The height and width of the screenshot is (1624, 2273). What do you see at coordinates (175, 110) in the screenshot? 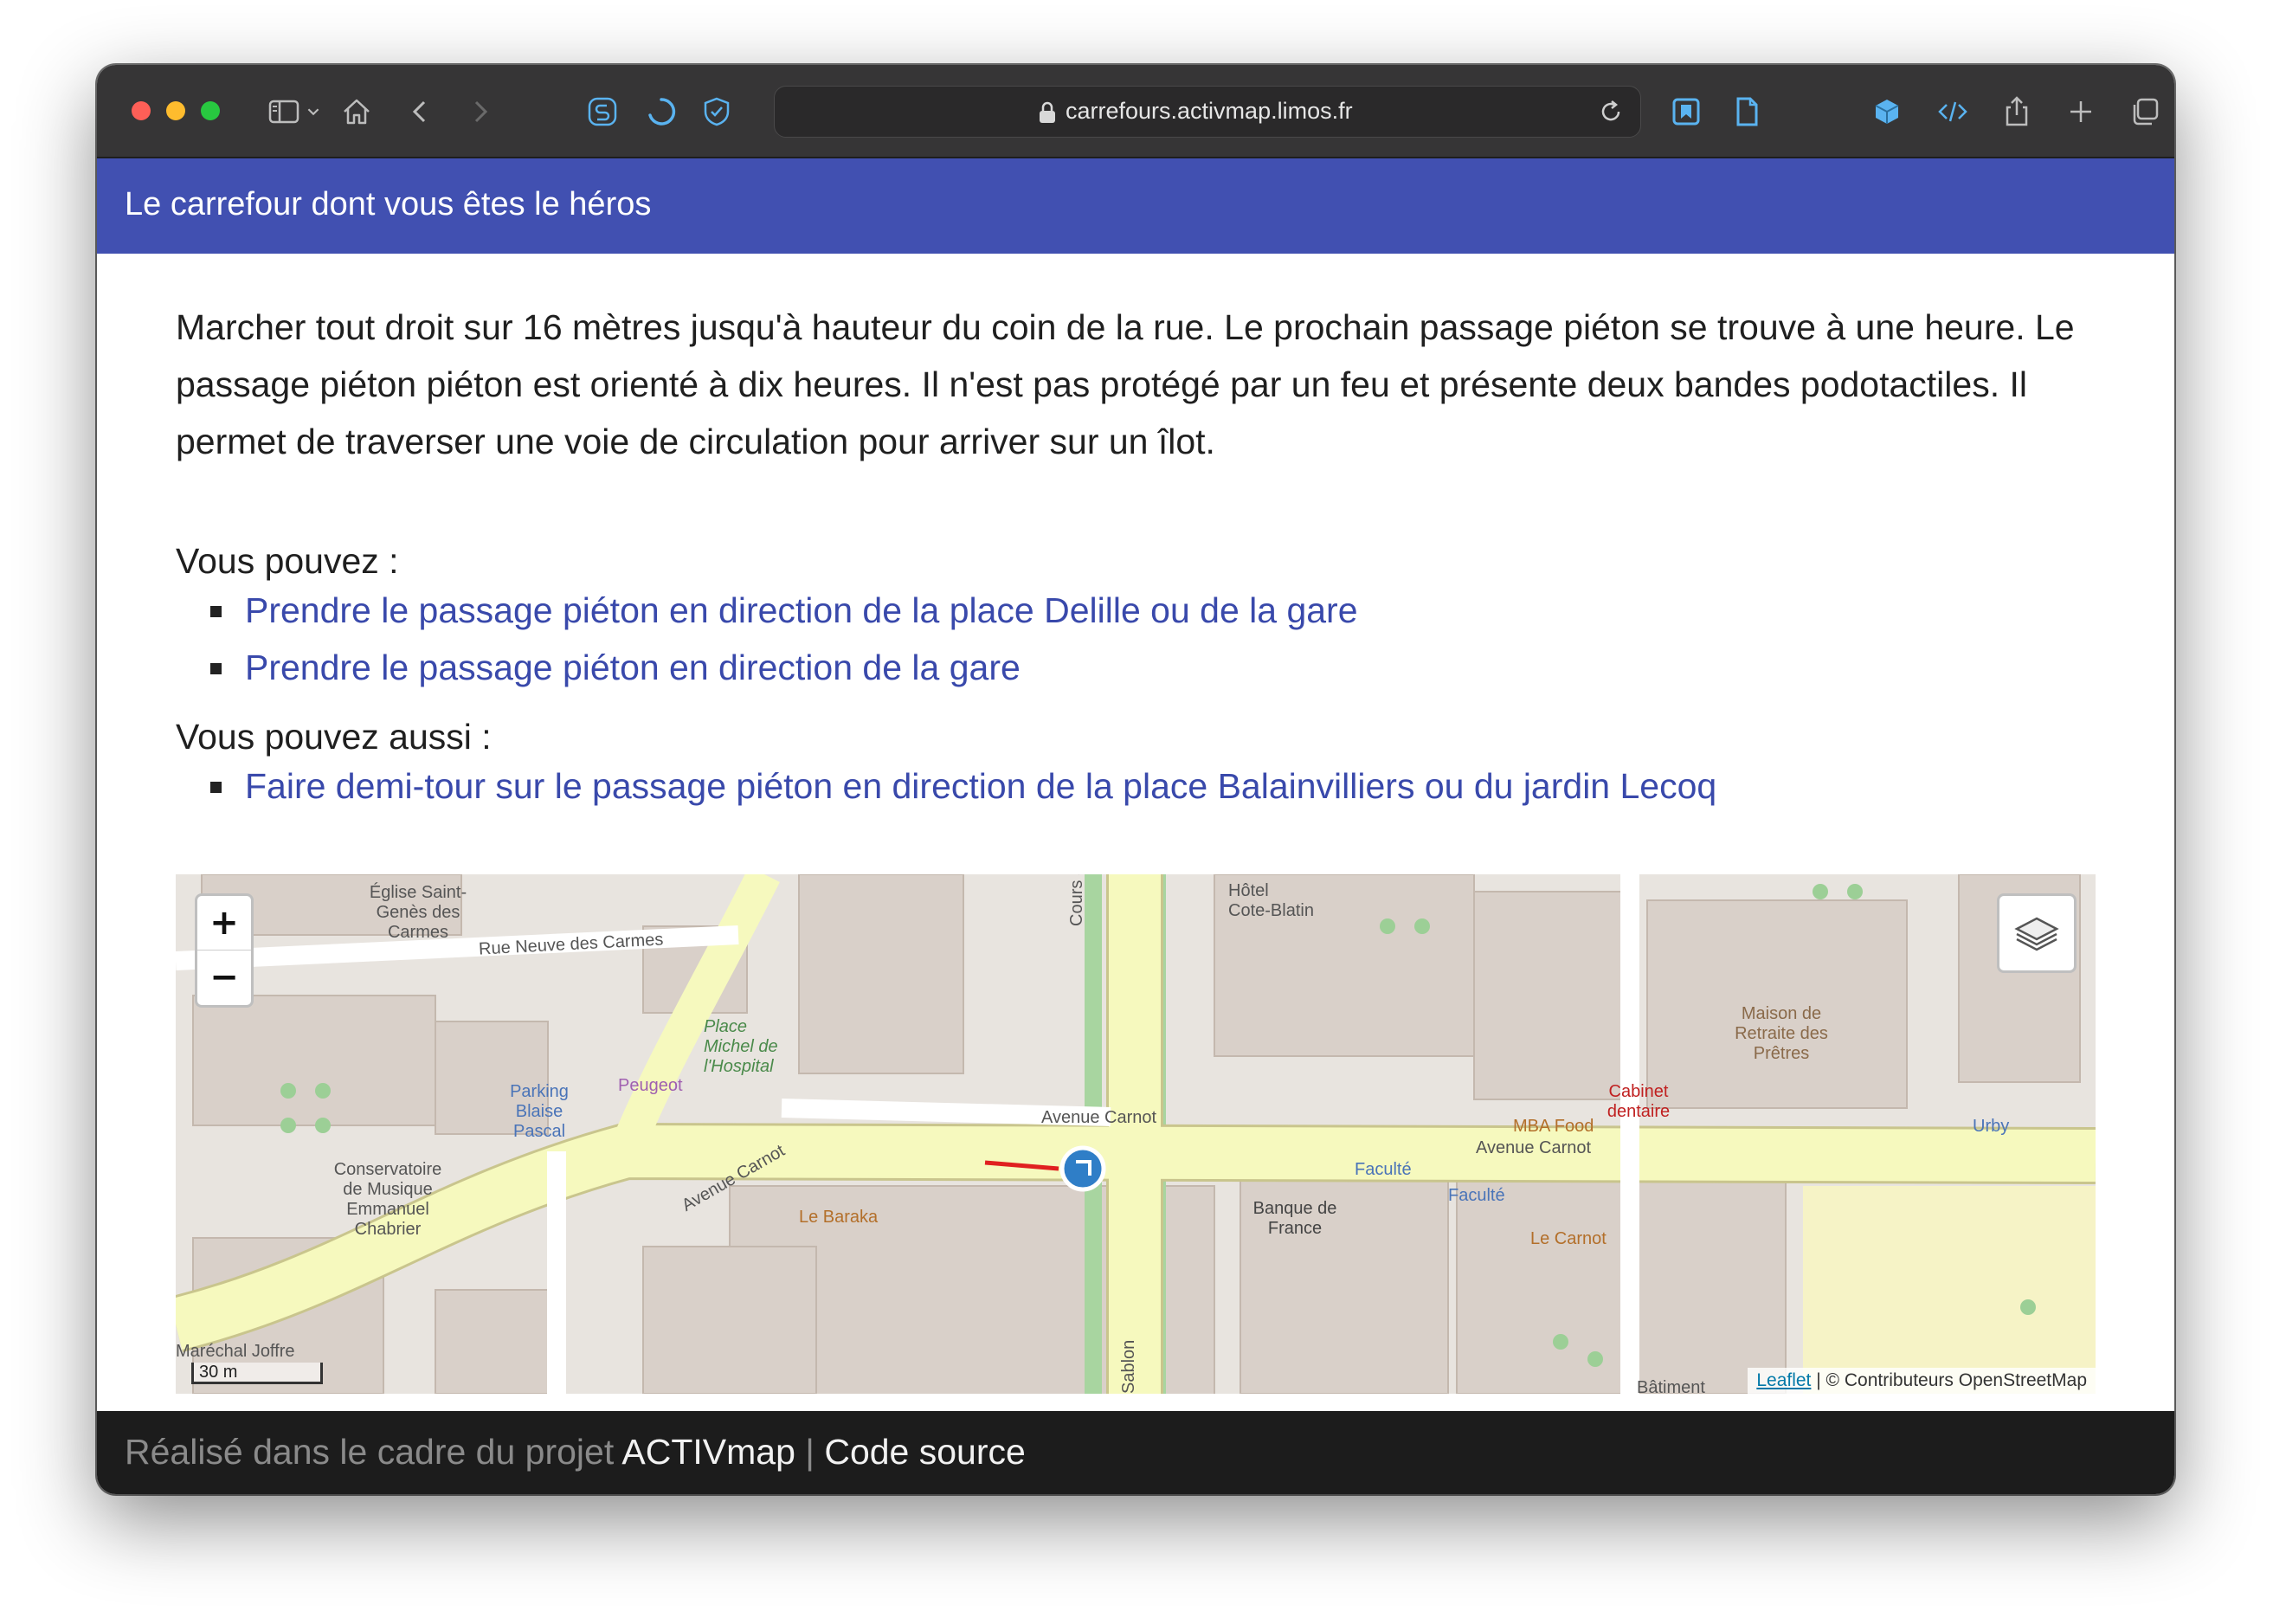
I see `minimize-window-button` at bounding box center [175, 110].